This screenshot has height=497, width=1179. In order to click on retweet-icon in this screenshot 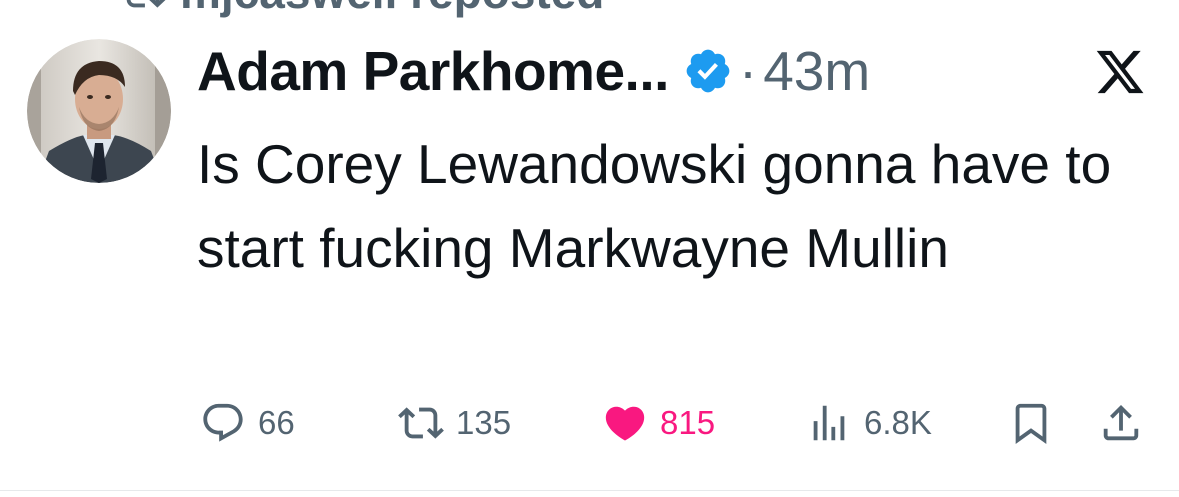, I will do `click(421, 423)`.